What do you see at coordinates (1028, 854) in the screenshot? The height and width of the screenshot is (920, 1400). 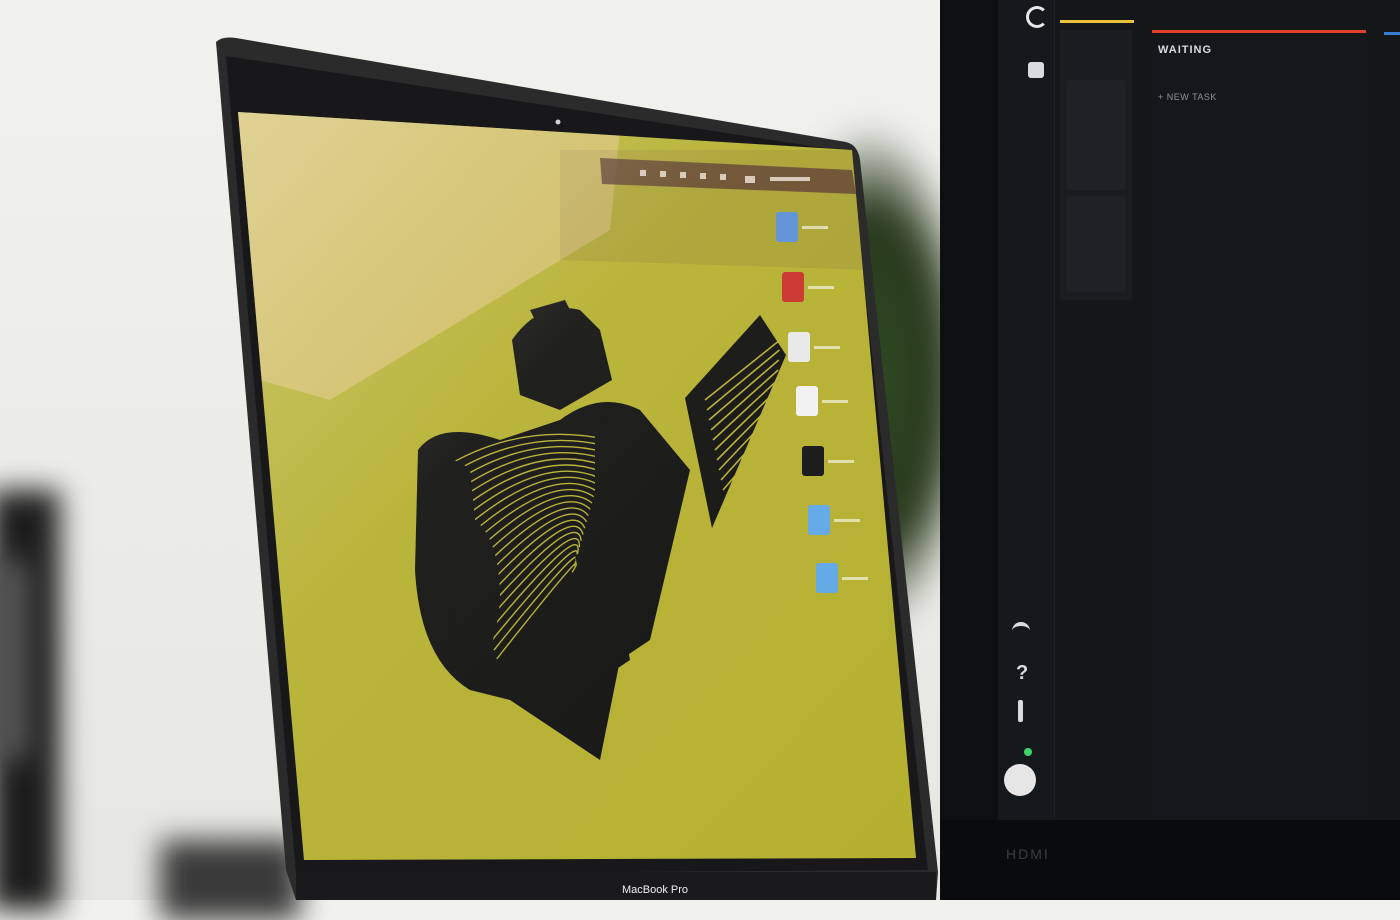 I see `monitor-brand-label: HDMI` at bounding box center [1028, 854].